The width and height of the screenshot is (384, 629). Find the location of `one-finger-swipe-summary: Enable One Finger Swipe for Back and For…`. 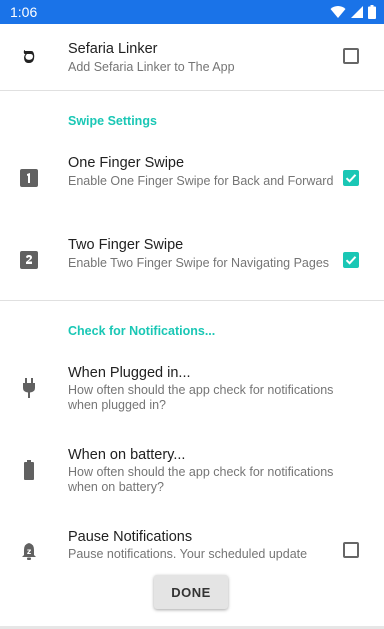

one-finger-swipe-summary: Enable One Finger Swipe for Back and For… is located at coordinates (201, 181).